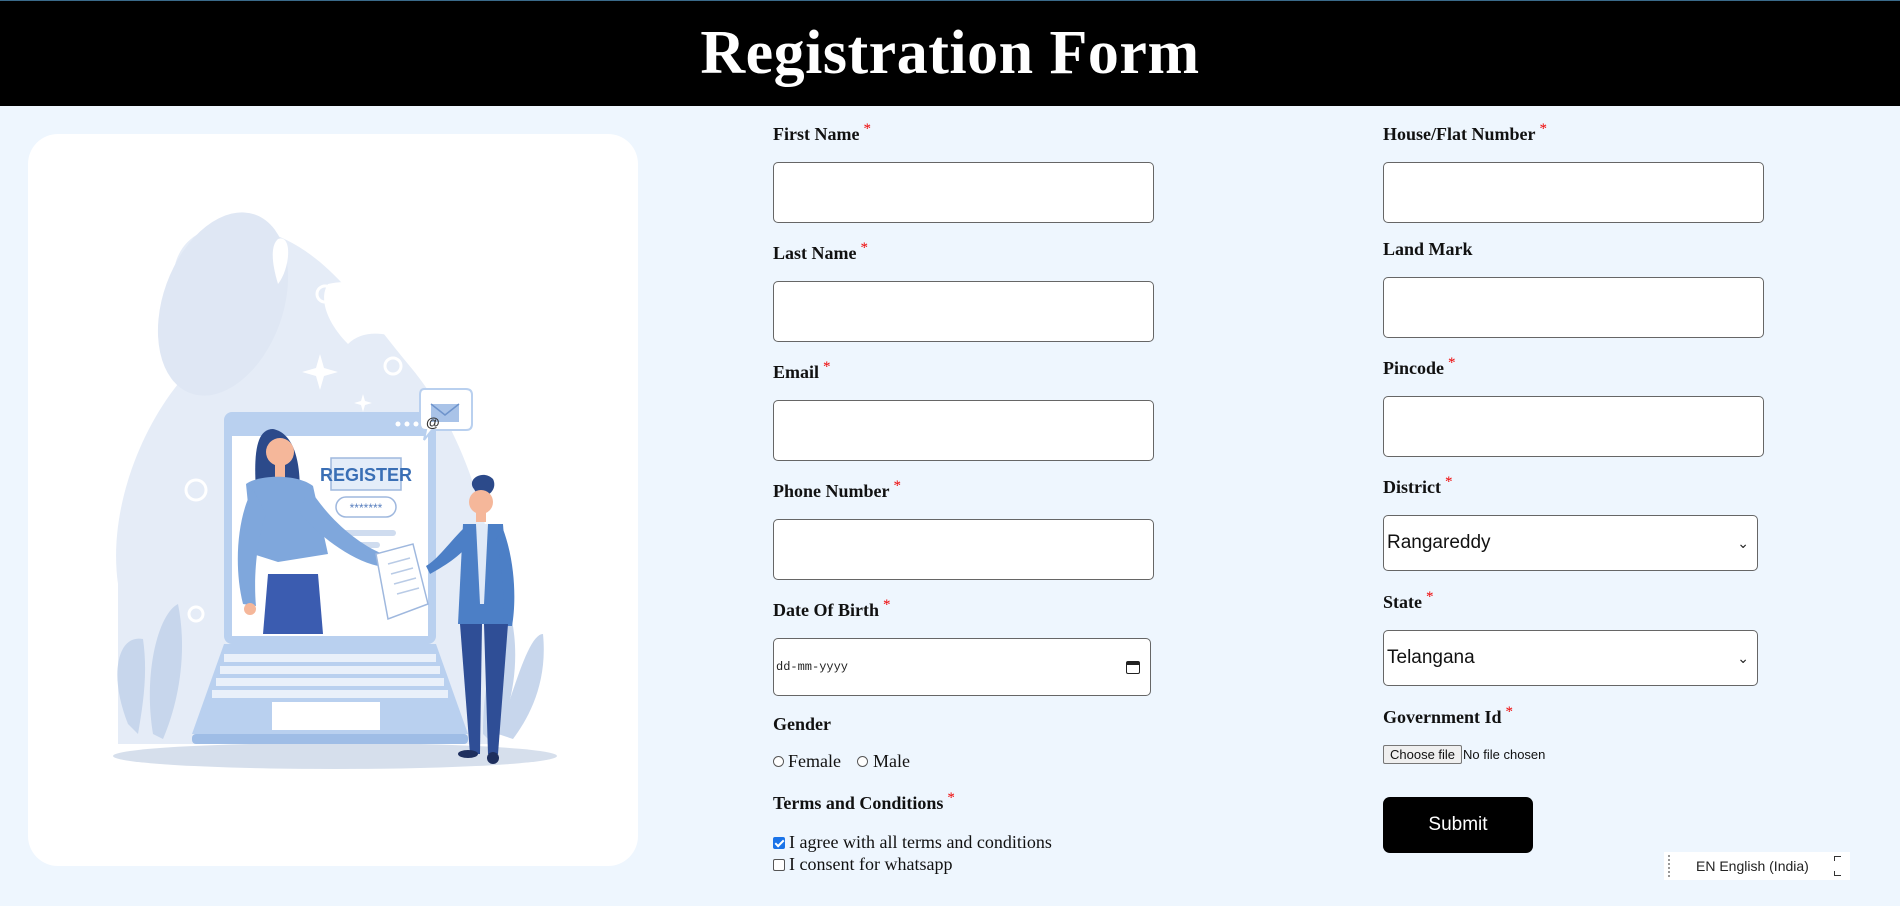  Describe the element at coordinates (963, 430) in the screenshot. I see `email-input` at that location.